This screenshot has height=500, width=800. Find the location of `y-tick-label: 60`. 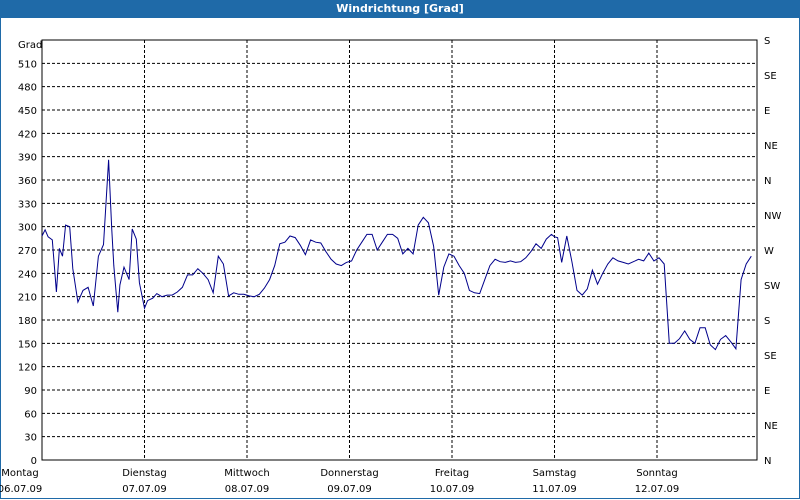

y-tick-label: 60 is located at coordinates (30, 414).